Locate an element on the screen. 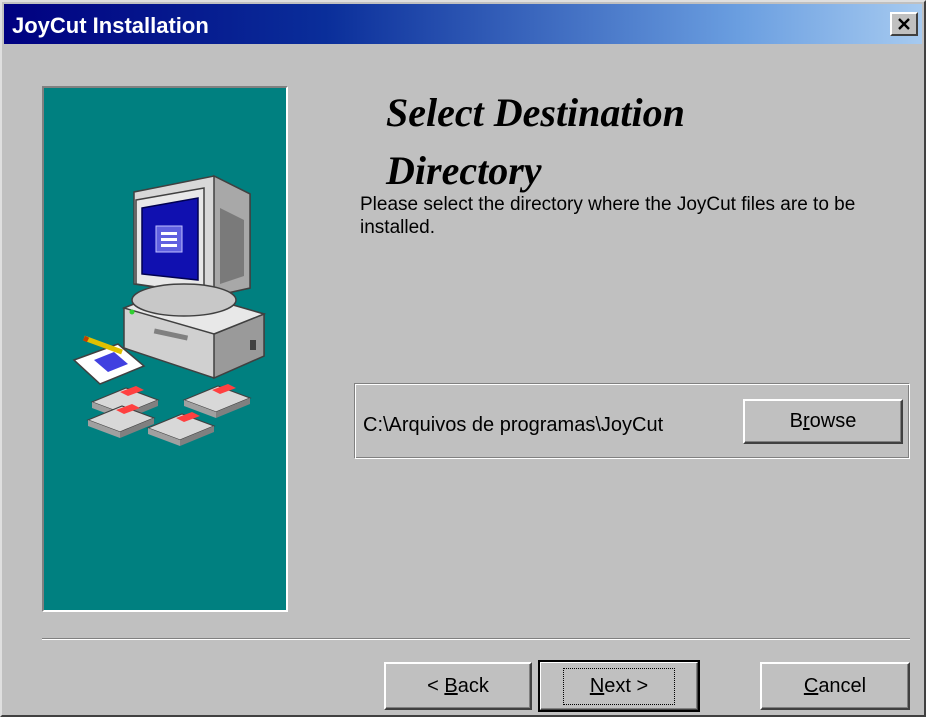  floppy-disks-icon is located at coordinates (169, 415).